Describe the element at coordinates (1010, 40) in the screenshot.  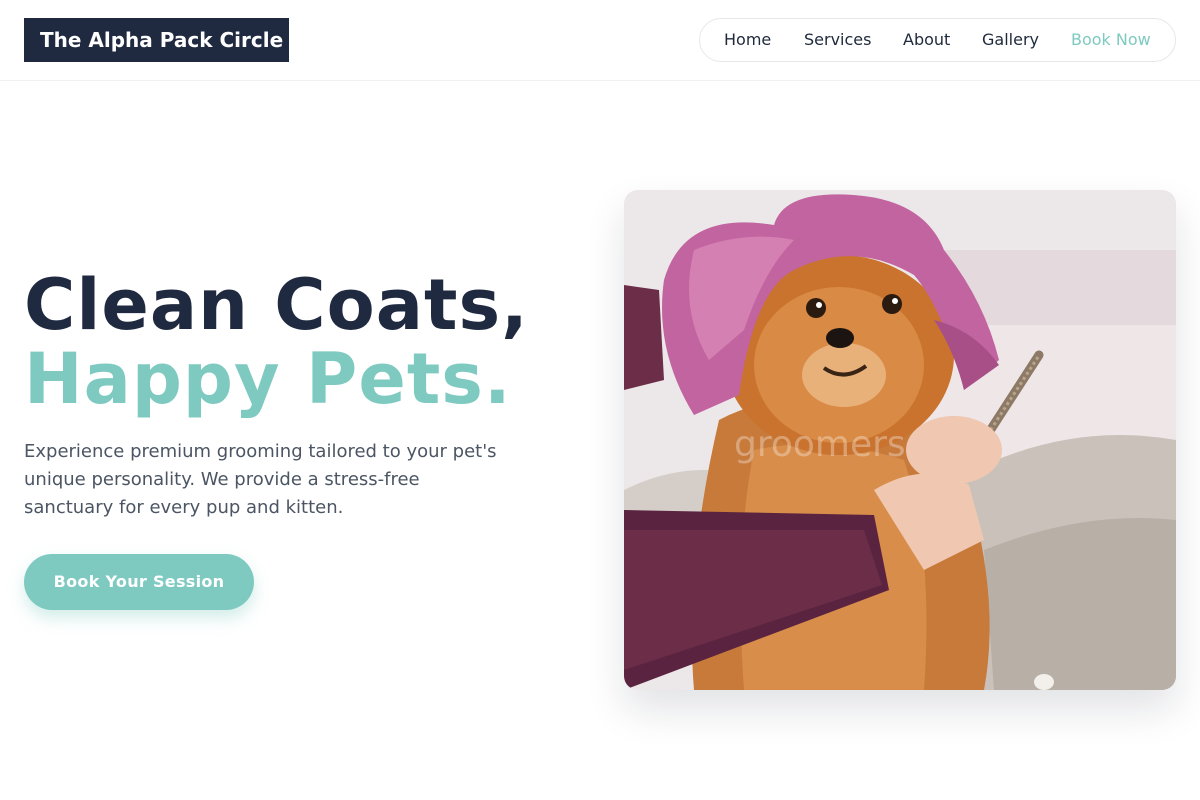
I see `nav-link-gallery: Gallery` at that location.